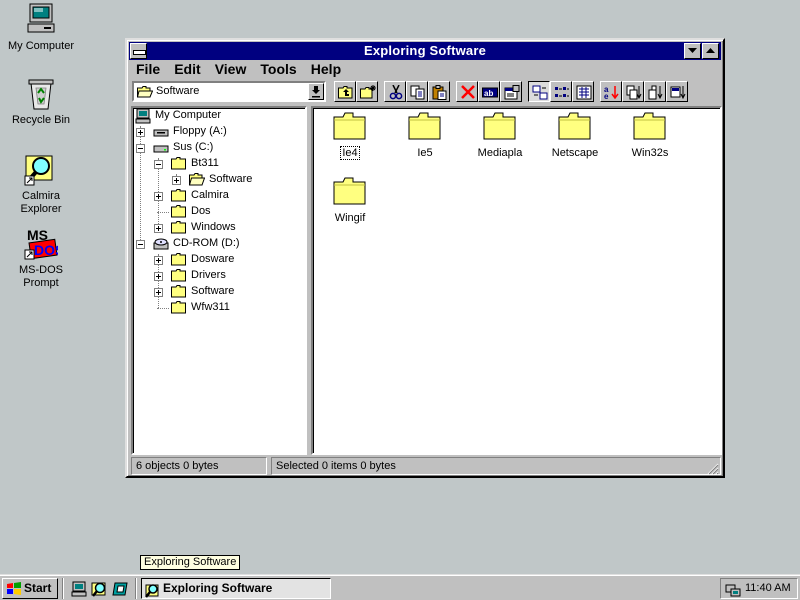 The height and width of the screenshot is (600, 800). I want to click on sort-by-size-button, so click(655, 91).